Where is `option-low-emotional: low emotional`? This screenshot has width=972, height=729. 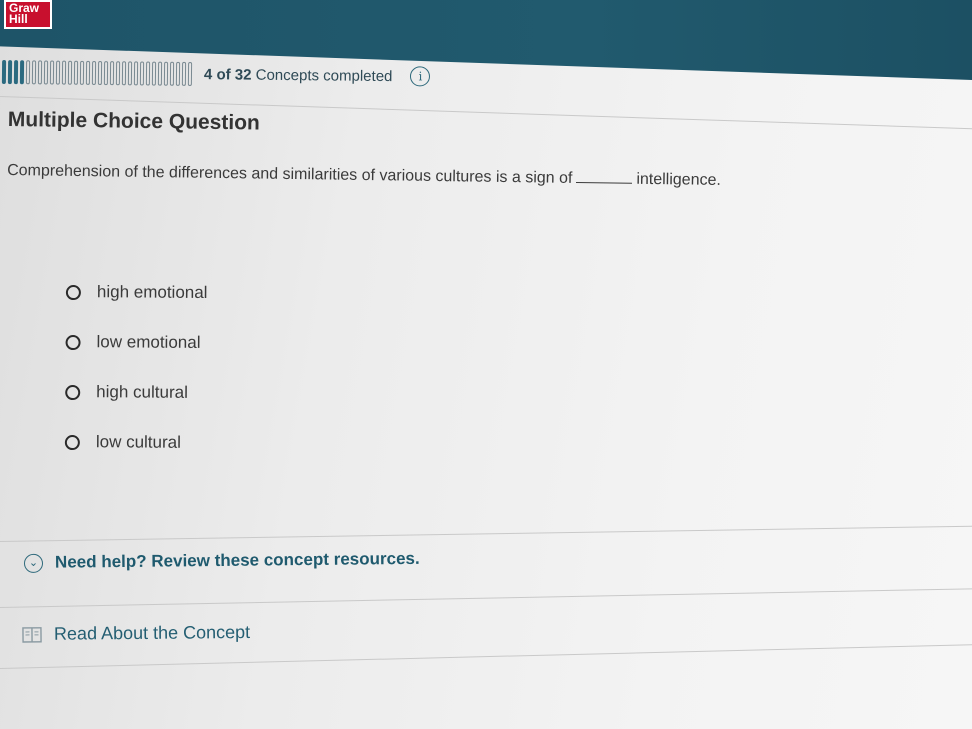 option-low-emotional: low emotional is located at coordinates (215, 343).